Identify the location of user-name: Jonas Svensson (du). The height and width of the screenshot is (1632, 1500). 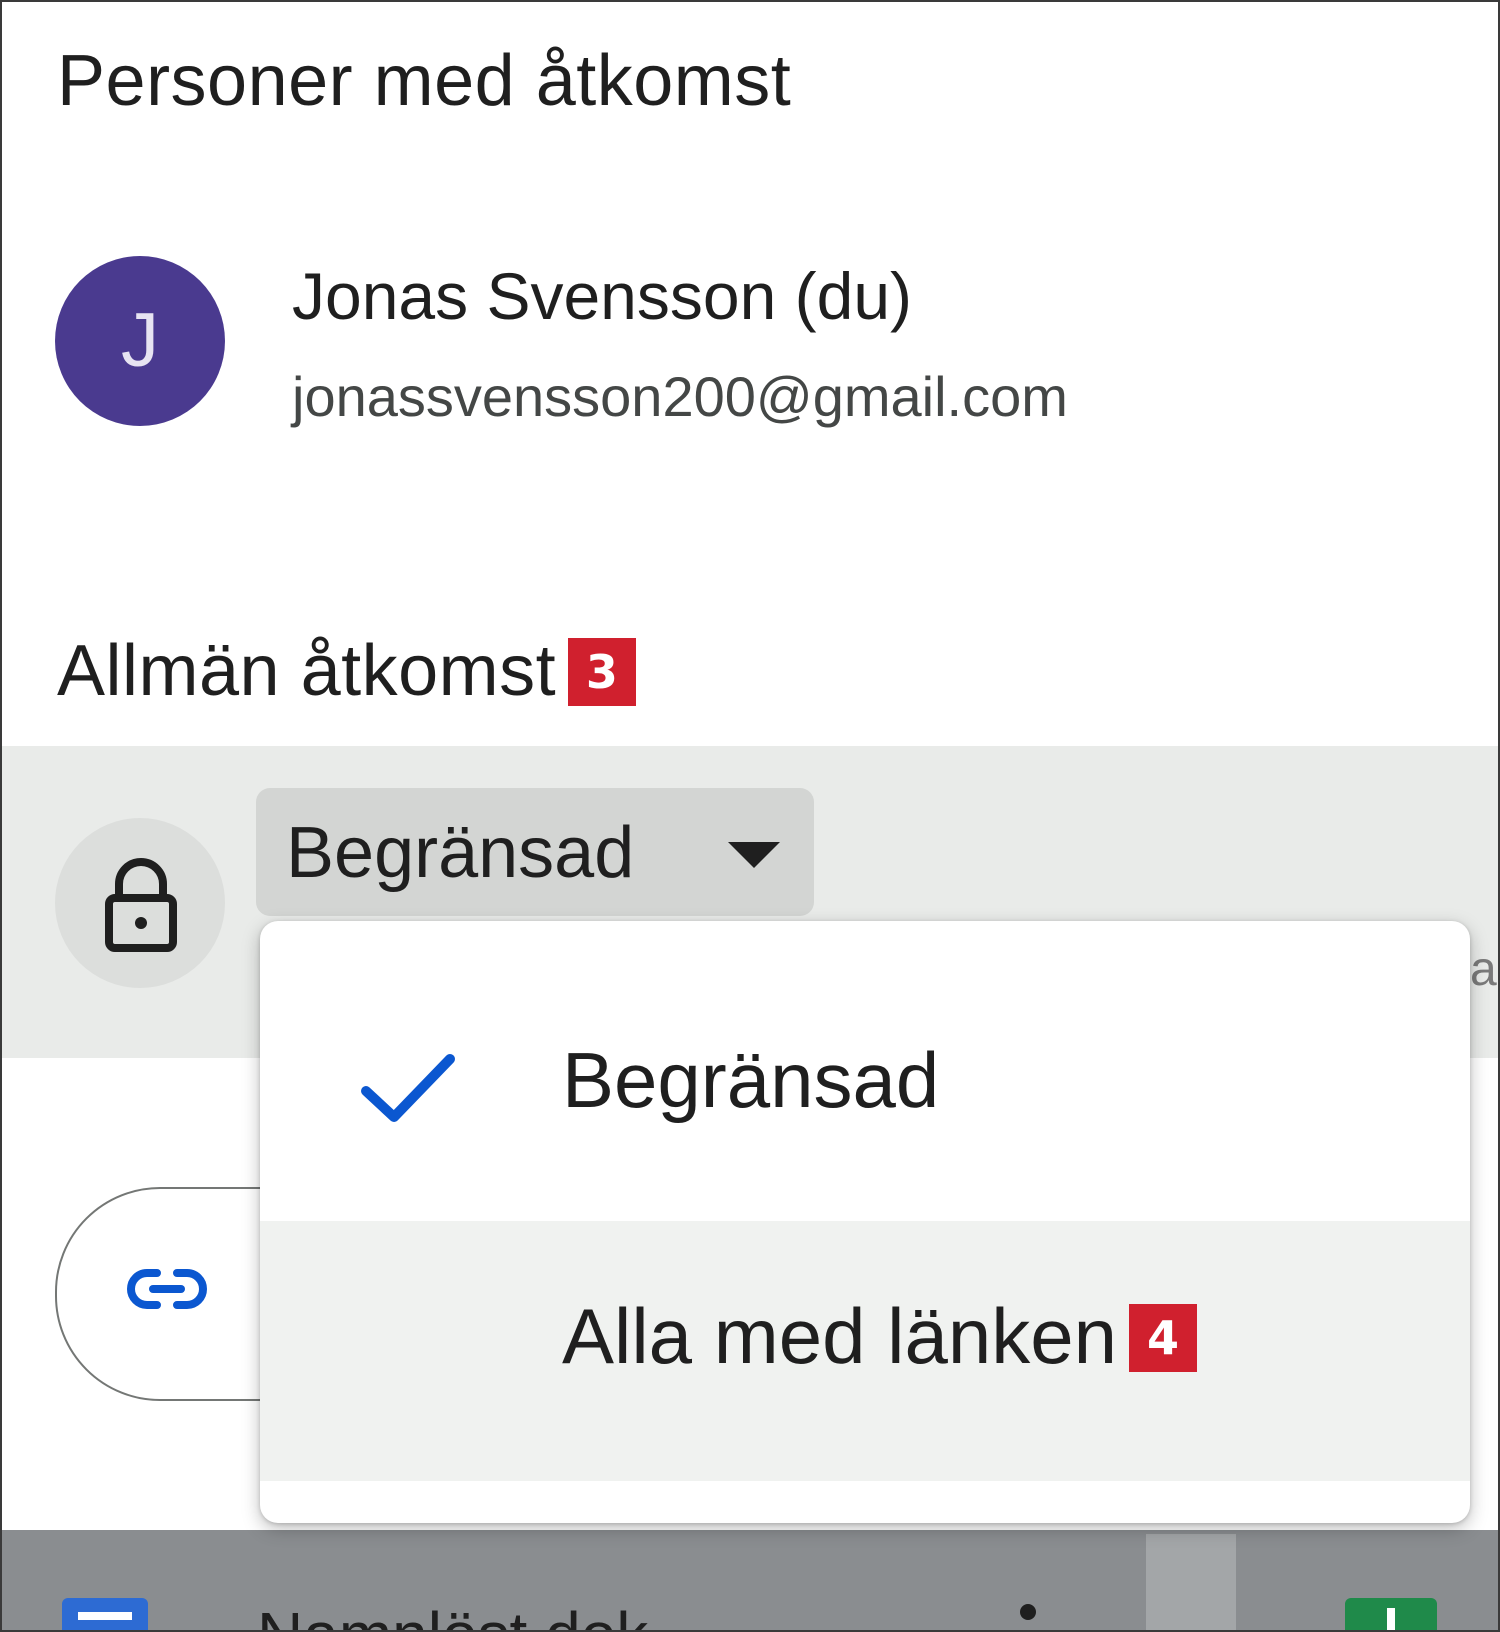
(602, 296).